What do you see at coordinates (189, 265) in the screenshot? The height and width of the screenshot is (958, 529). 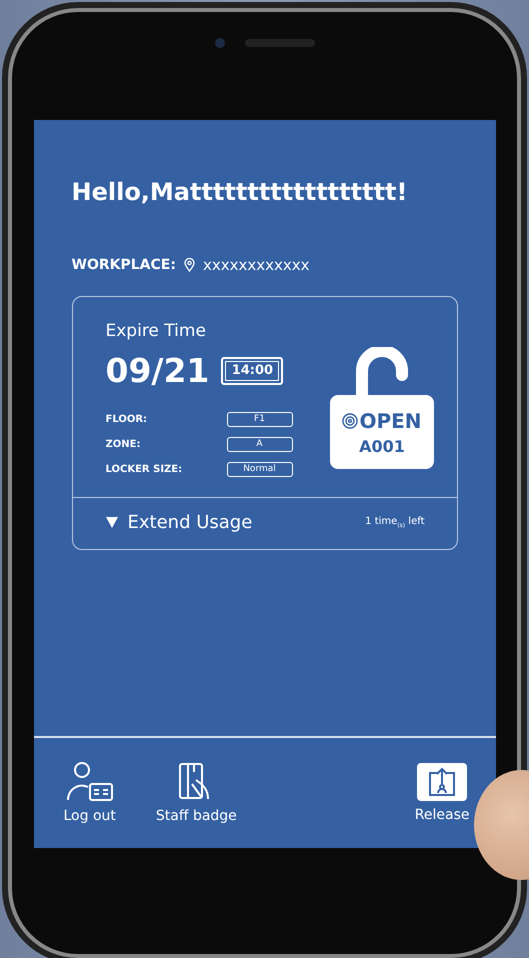 I see `location-pin-icon` at bounding box center [189, 265].